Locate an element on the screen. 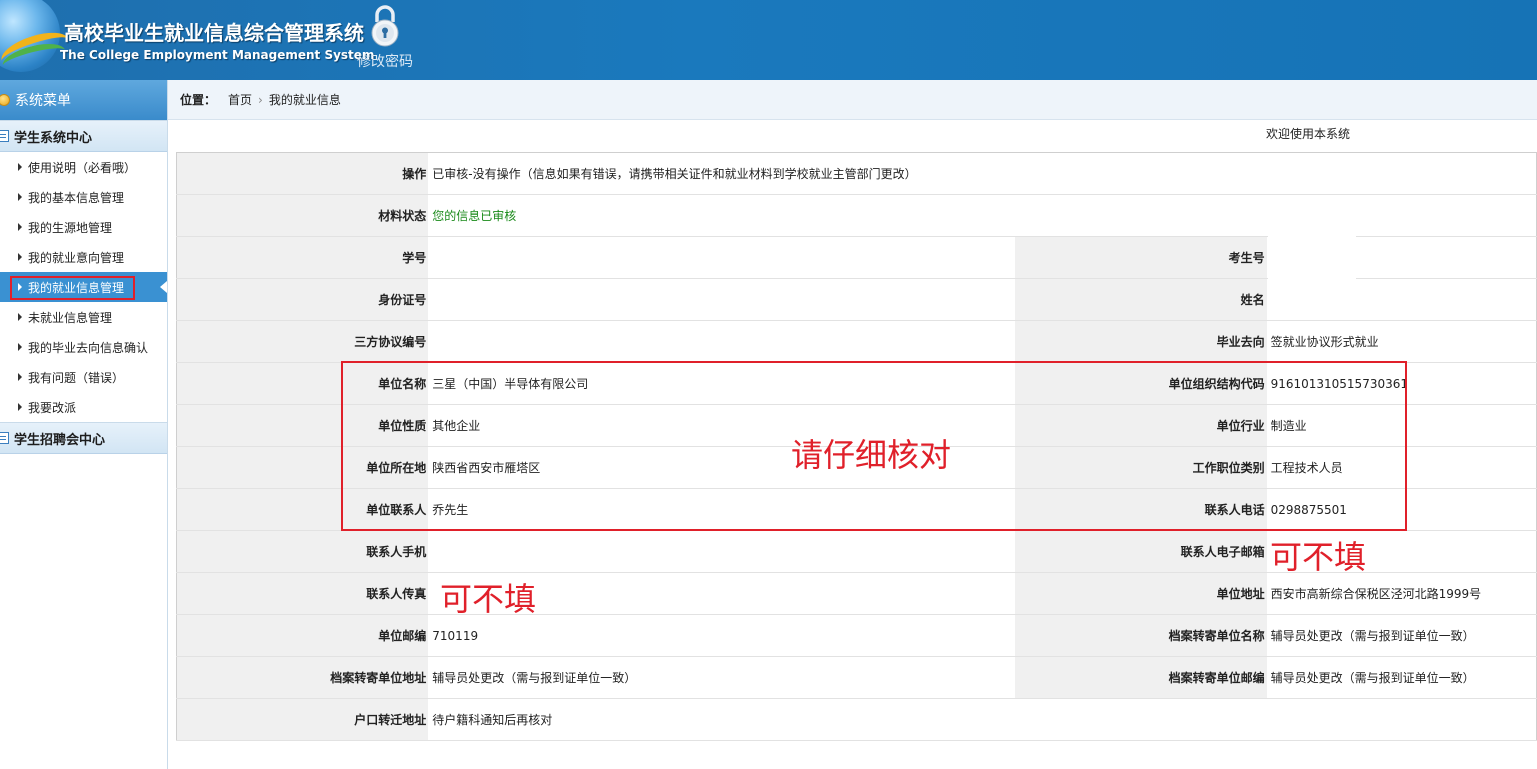 Image resolution: width=1537 pixels, height=769 pixels. field-label: 身份证号 is located at coordinates (302, 299).